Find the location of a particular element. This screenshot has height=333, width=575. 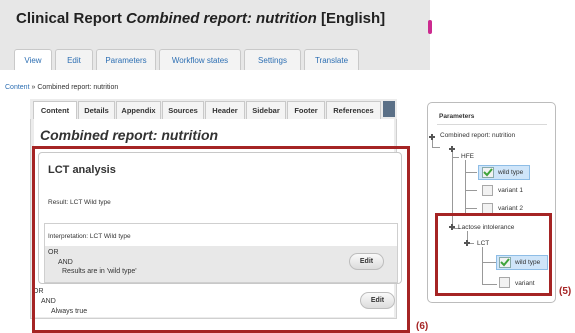

tree-item-label: variant 1 is located at coordinates (510, 190).